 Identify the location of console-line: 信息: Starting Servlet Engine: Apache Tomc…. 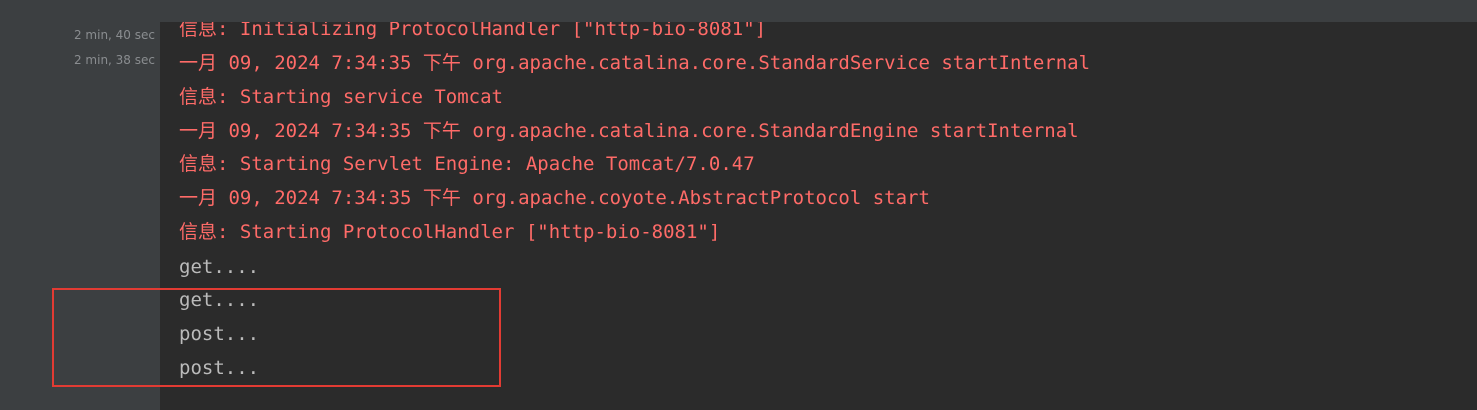
(467, 164).